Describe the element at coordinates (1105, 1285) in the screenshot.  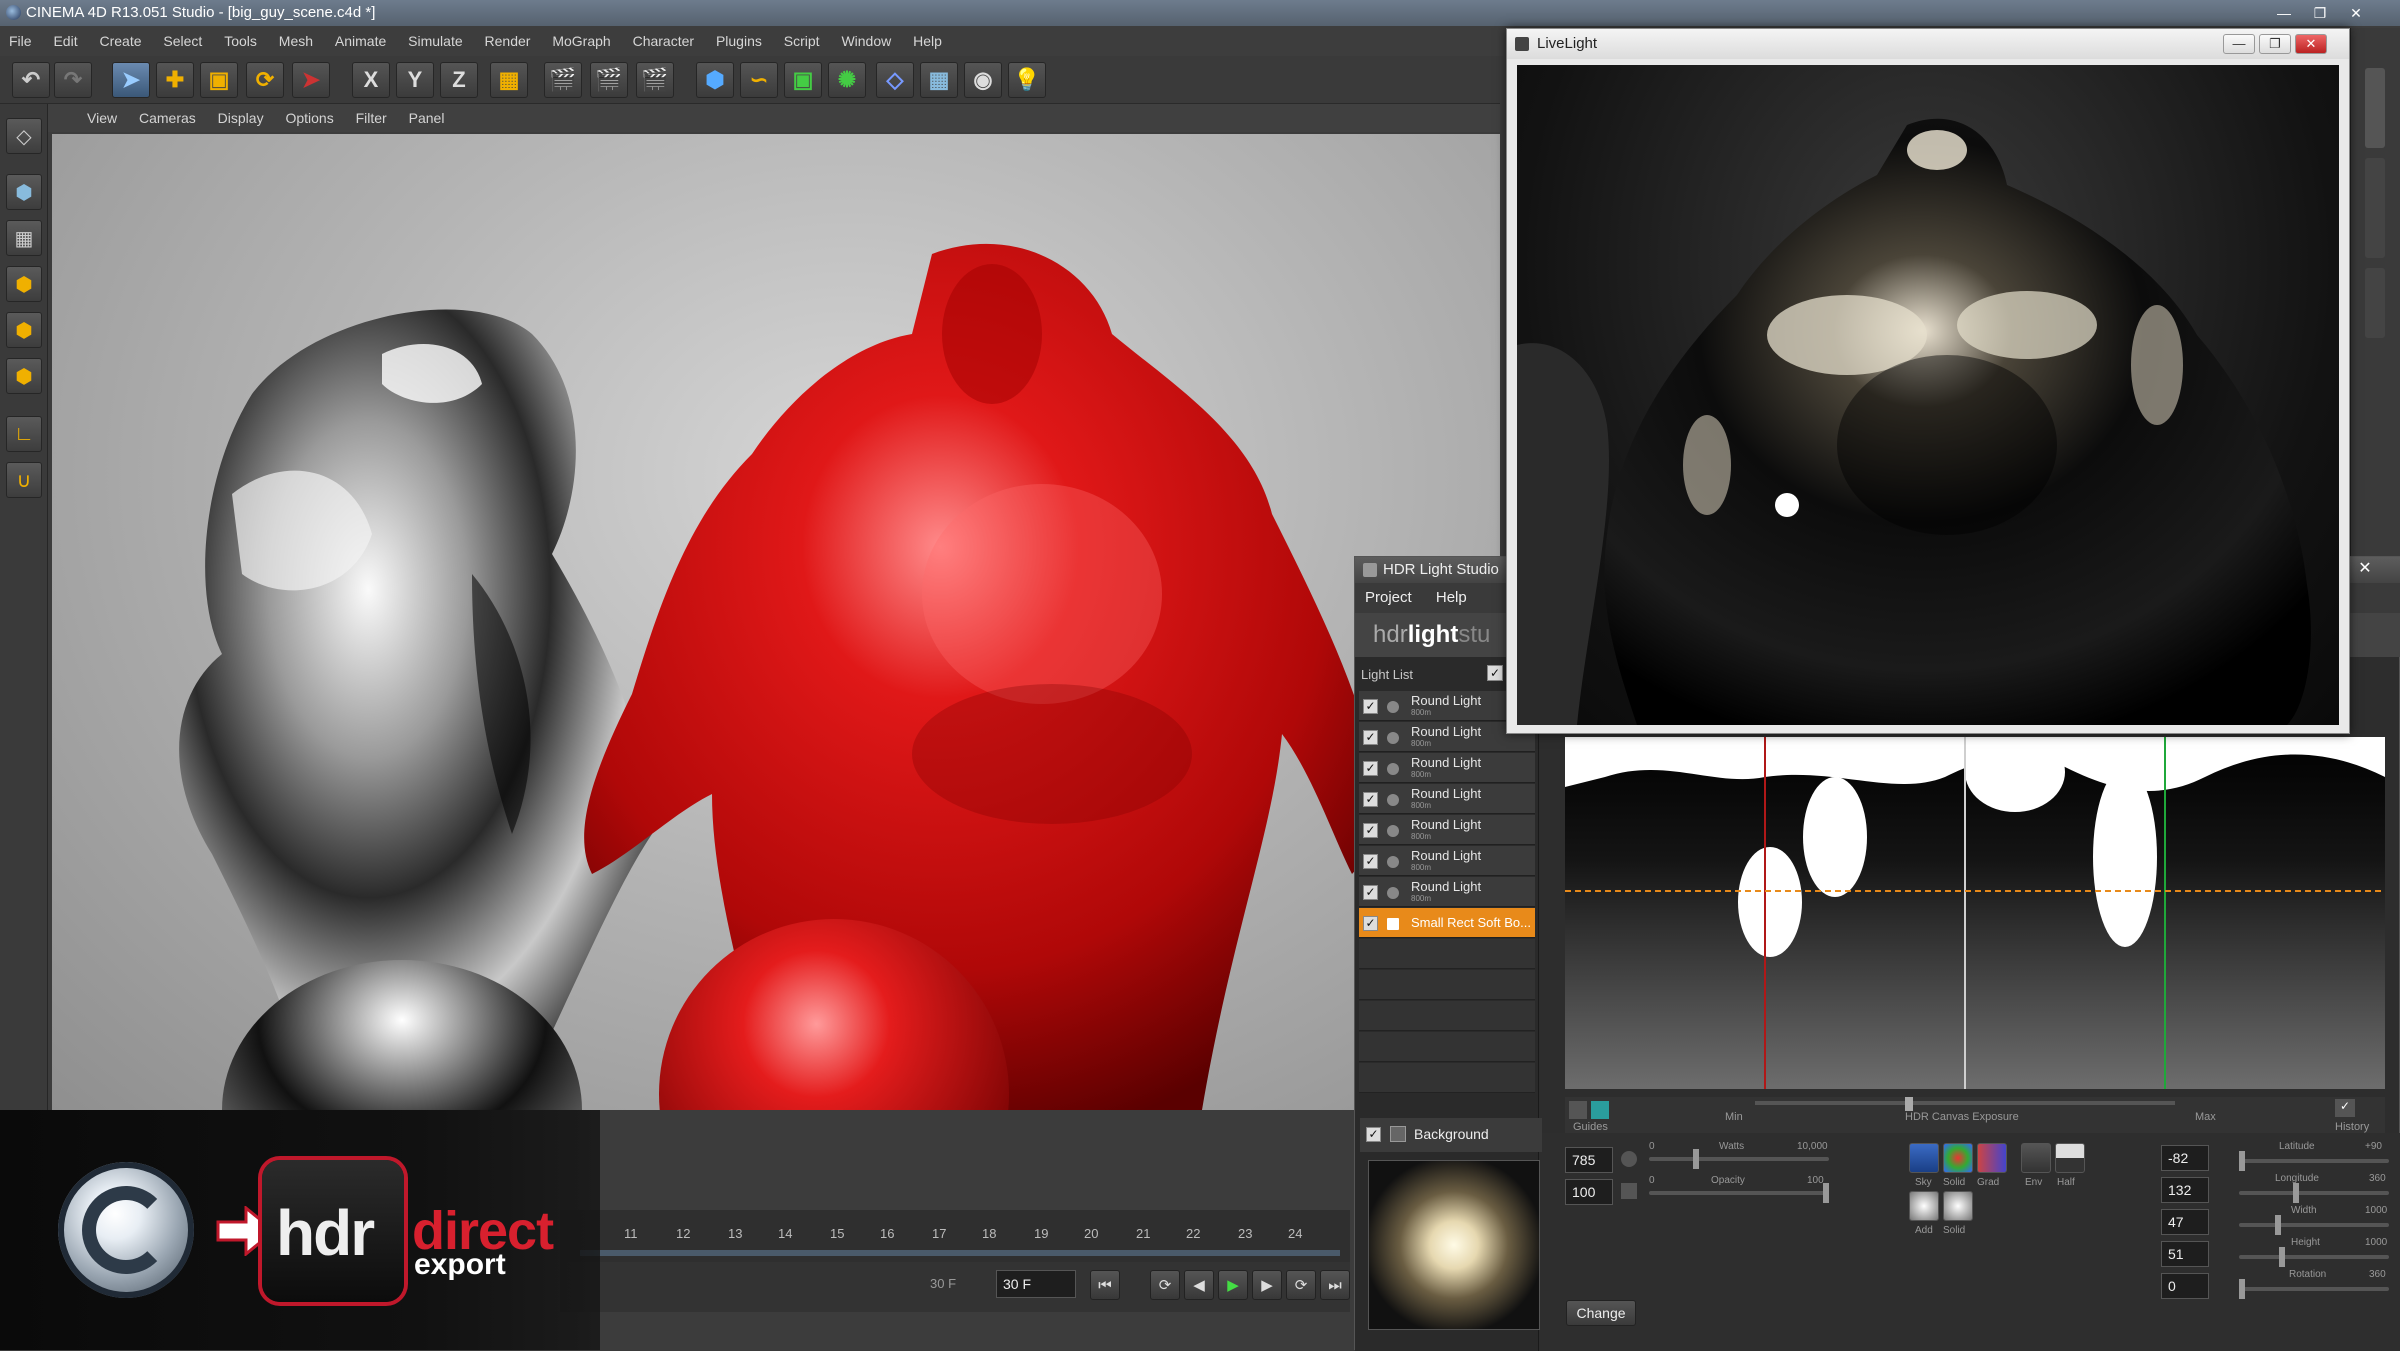
I see `go-to-start-icon: ⏮` at that location.